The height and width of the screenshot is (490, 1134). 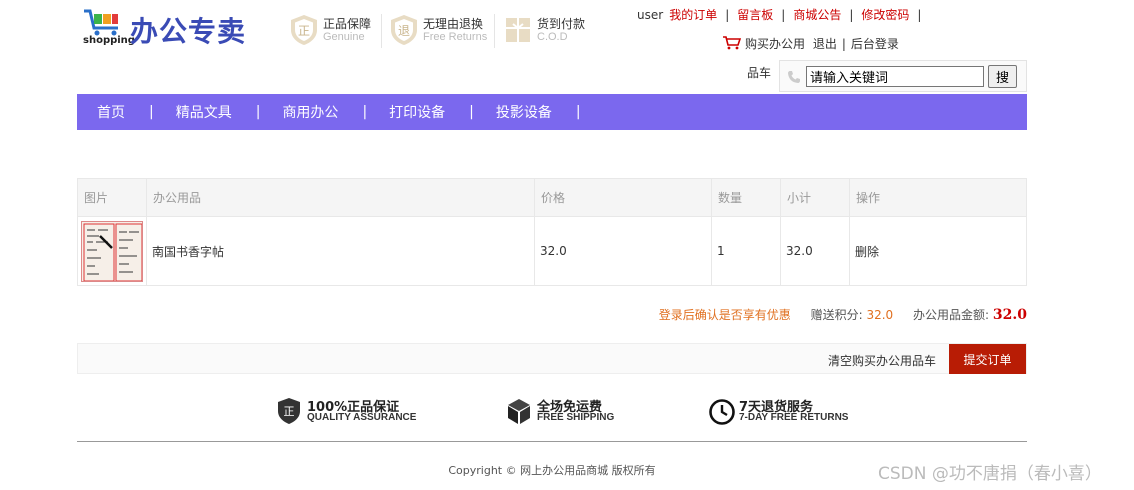 I want to click on login-promo-link: 登录后确认是否享有优惠, so click(x=725, y=315).